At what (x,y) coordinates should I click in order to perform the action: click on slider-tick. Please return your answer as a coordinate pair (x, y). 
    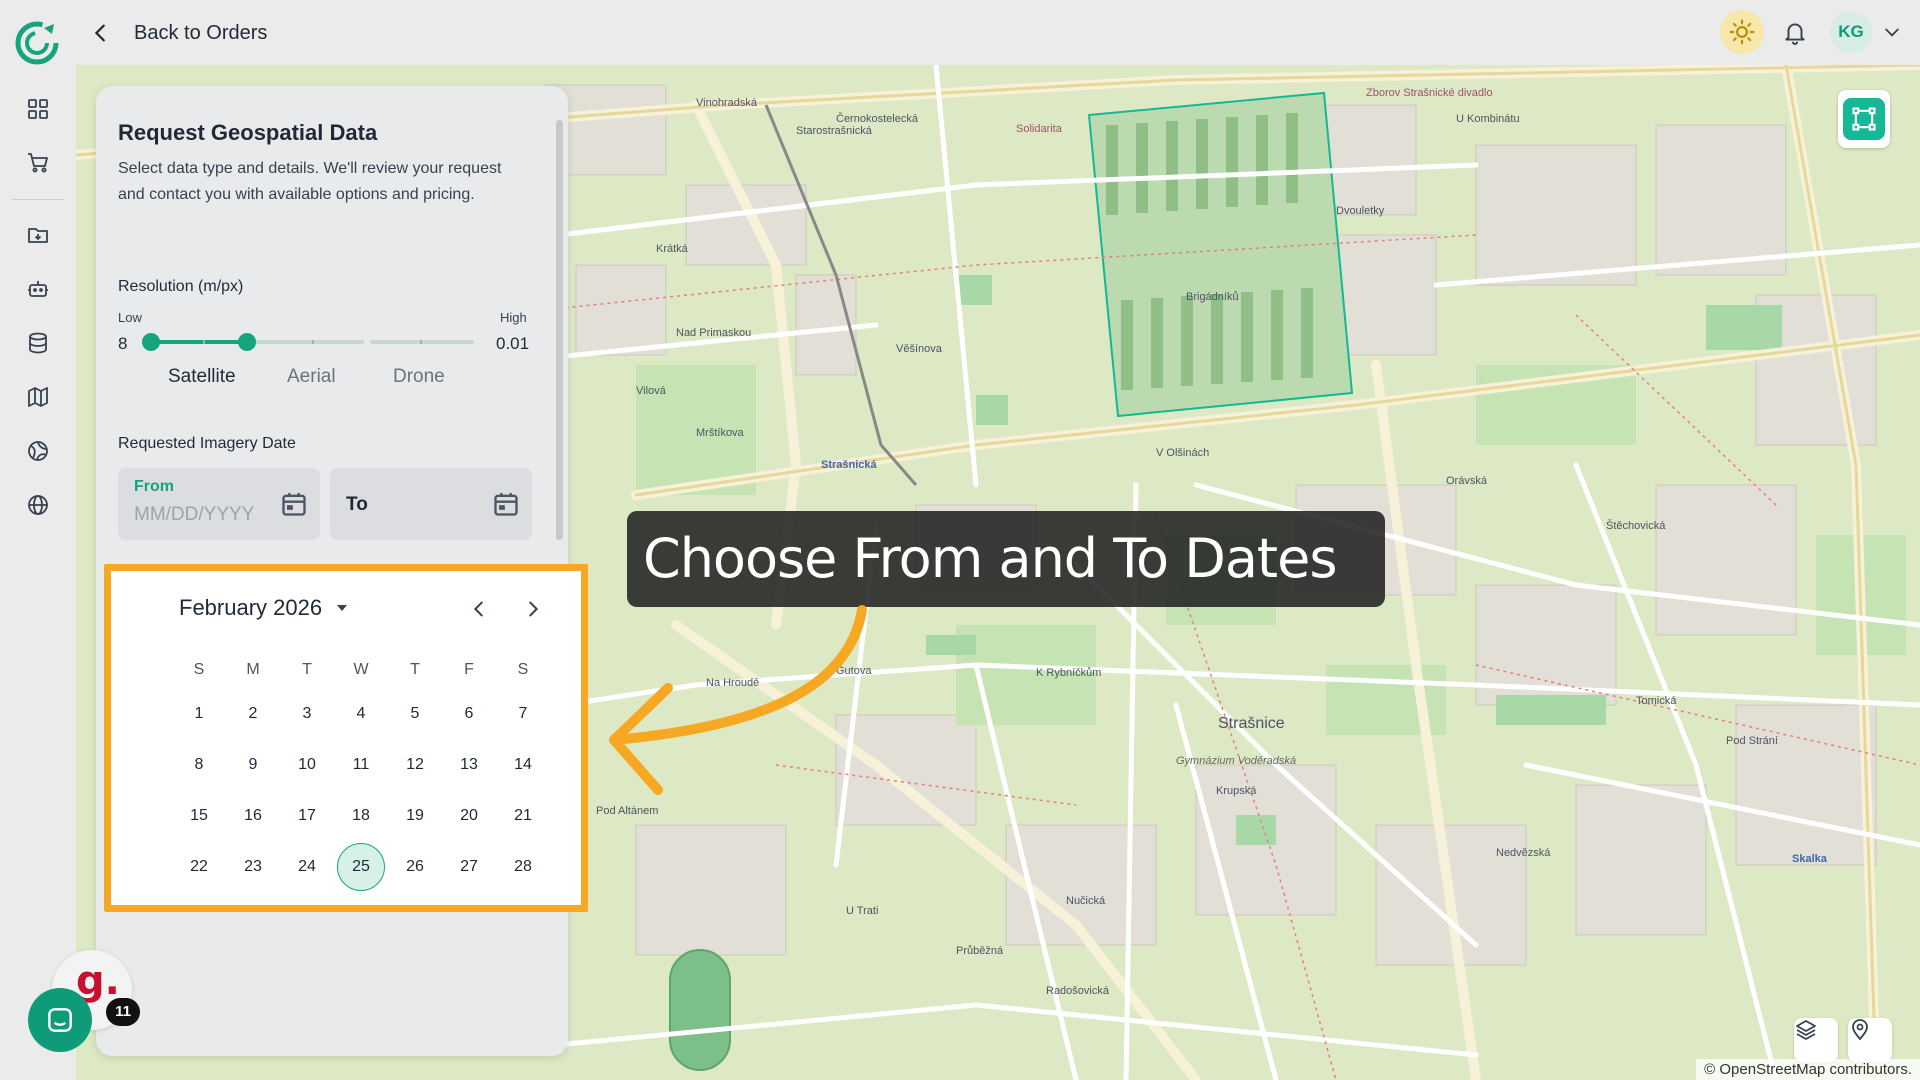
    Looking at the image, I should click on (421, 342).